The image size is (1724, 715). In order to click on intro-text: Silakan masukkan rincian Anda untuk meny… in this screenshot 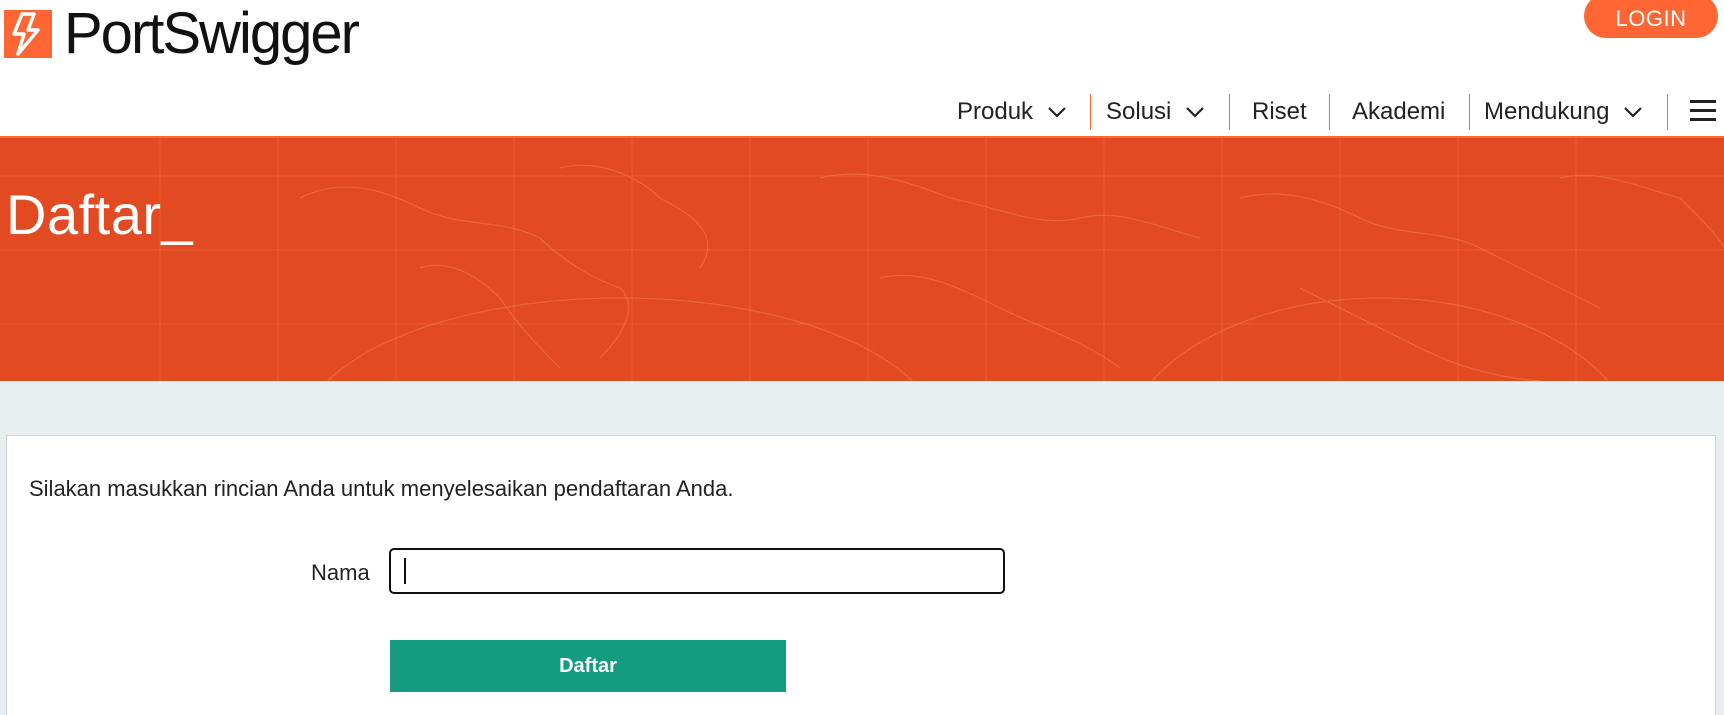, I will do `click(381, 488)`.